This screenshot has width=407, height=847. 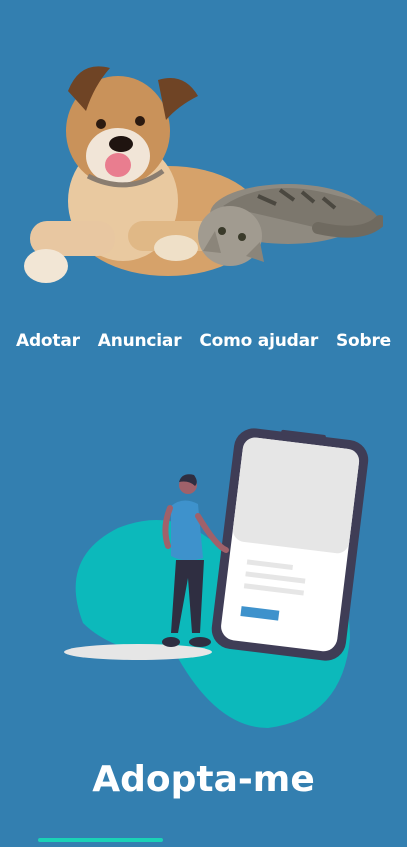 I want to click on nav-link-adotar: Adotar, so click(x=48, y=341).